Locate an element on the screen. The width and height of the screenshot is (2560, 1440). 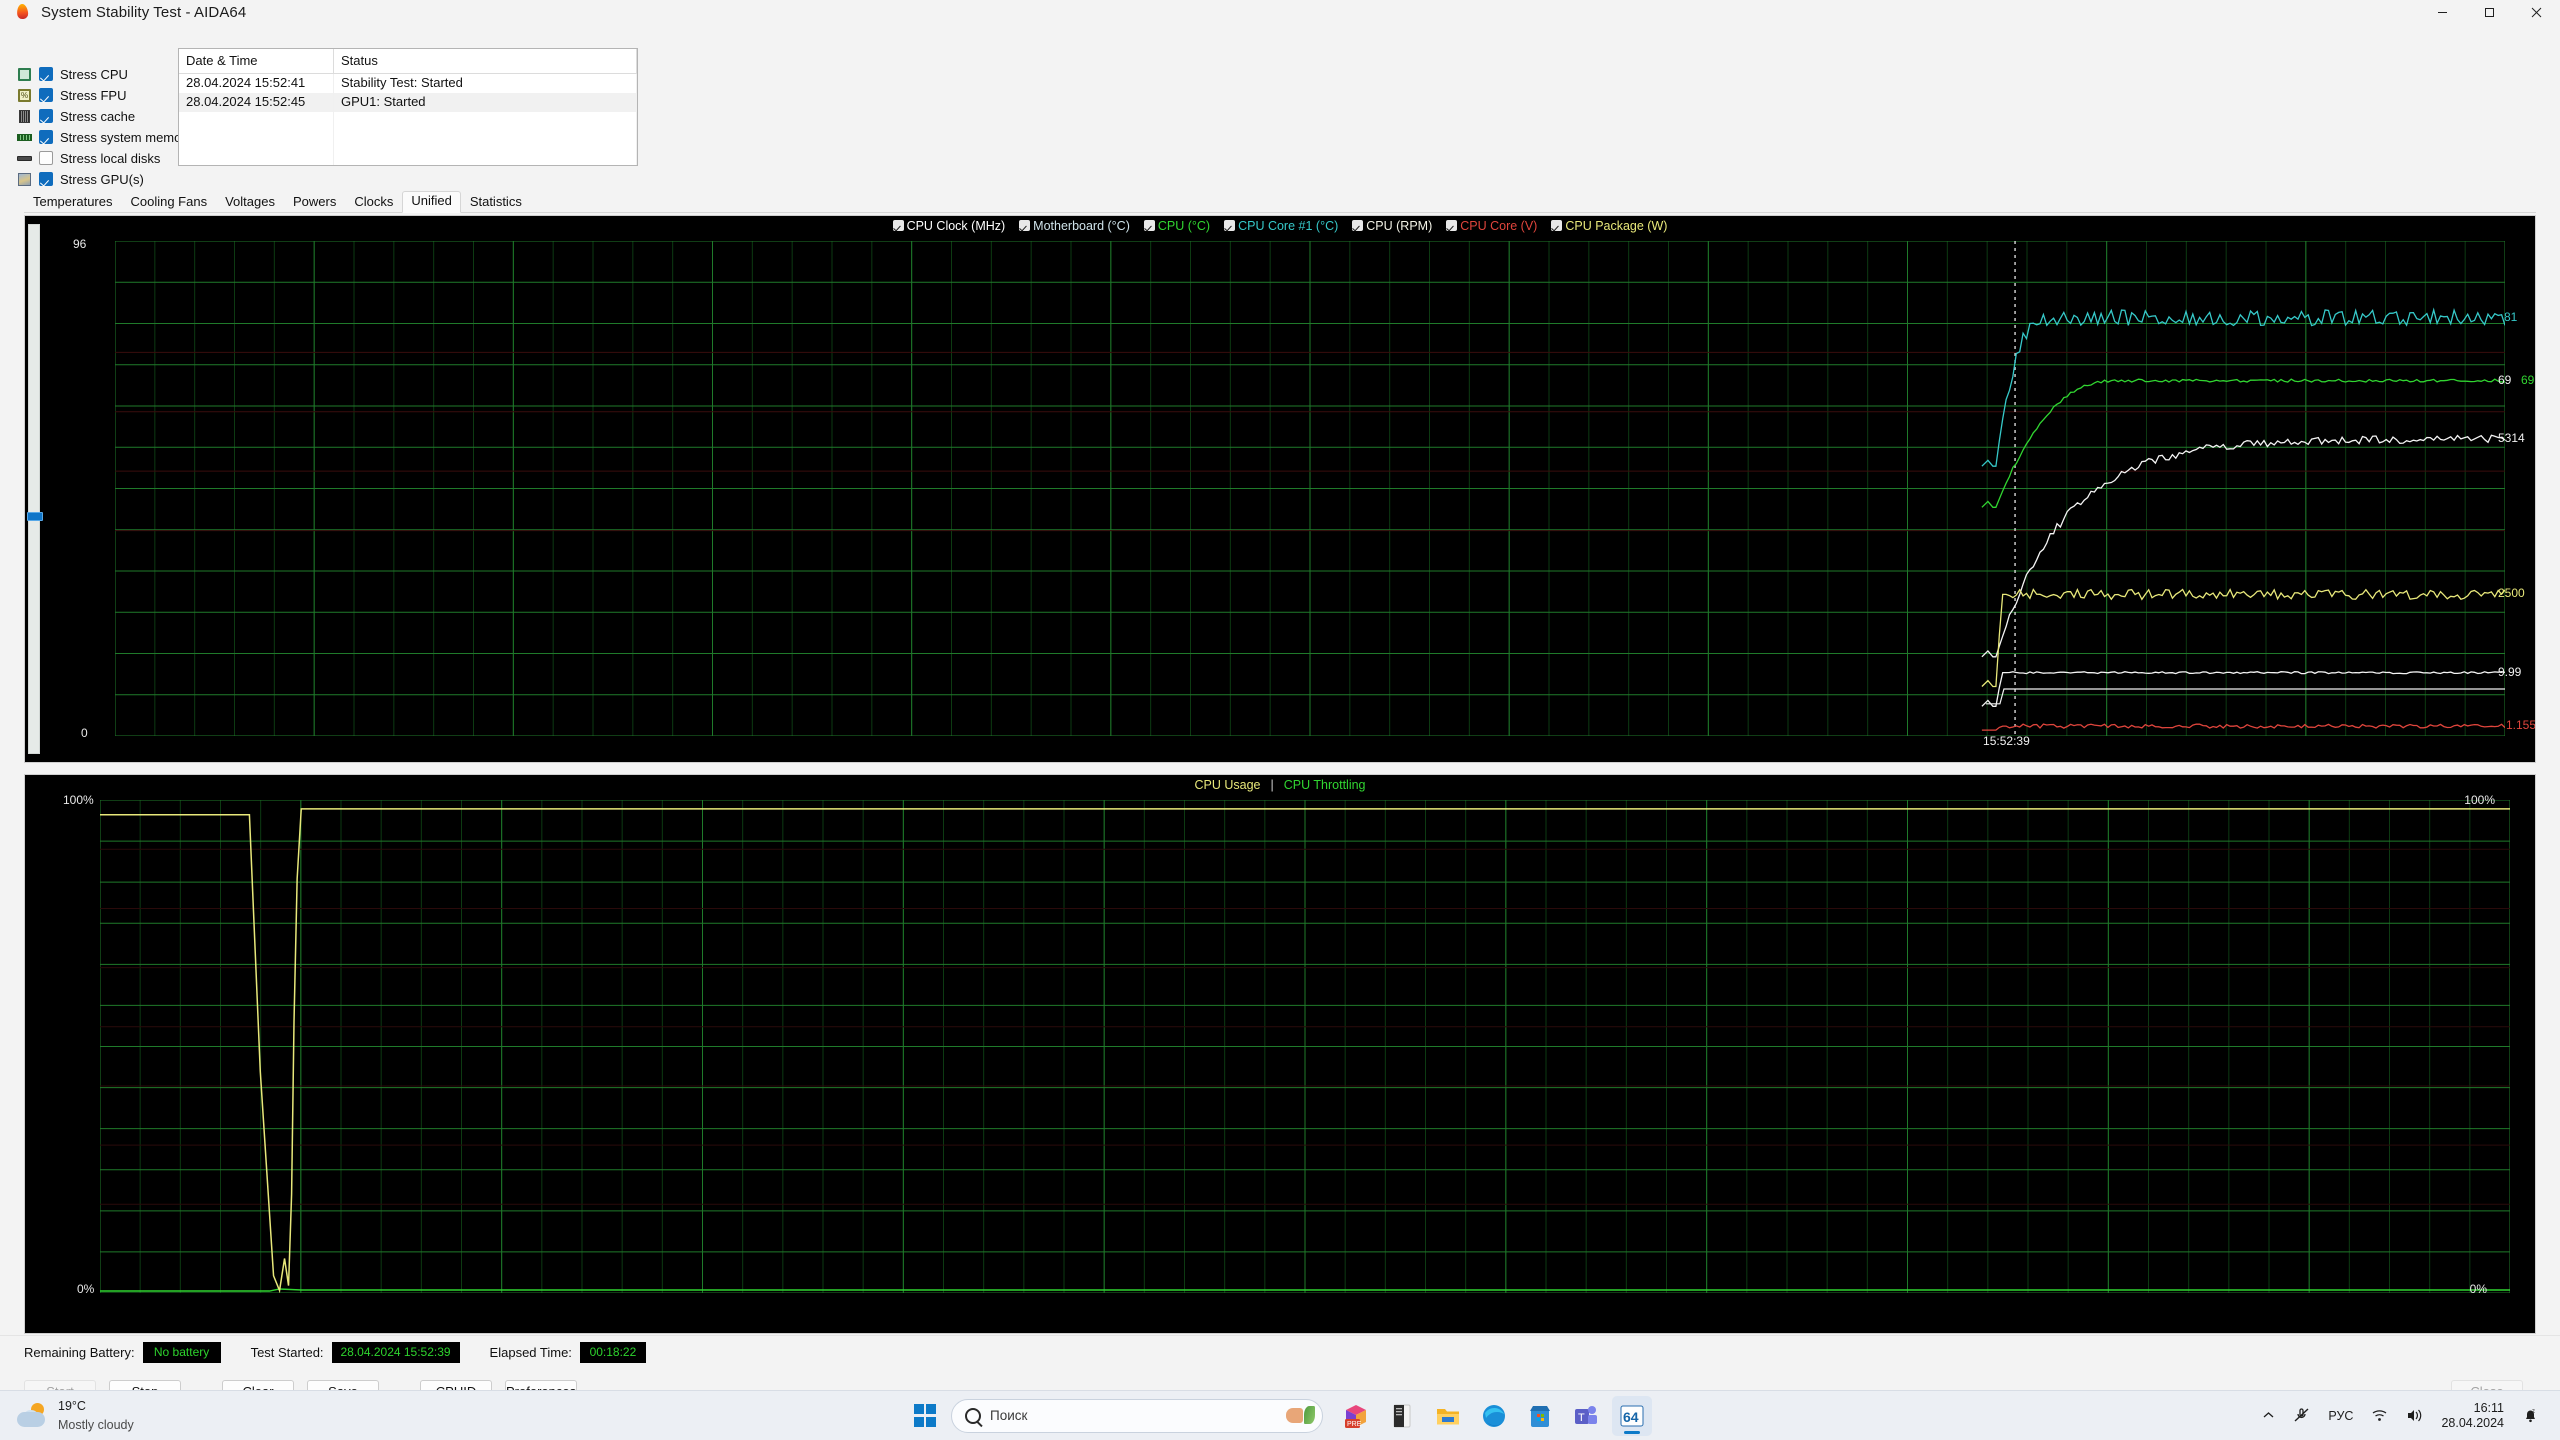
legend-label: CPU Package (W) is located at coordinates (1616, 226).